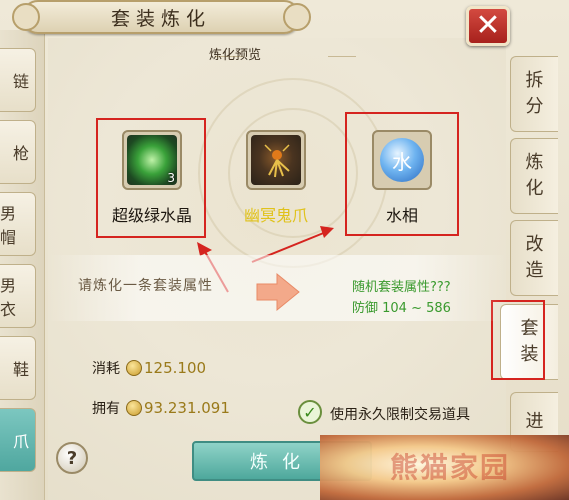  Describe the element at coordinates (145, 286) in the screenshot. I see `refine-prompt: 请炼化一条套装属性` at that location.